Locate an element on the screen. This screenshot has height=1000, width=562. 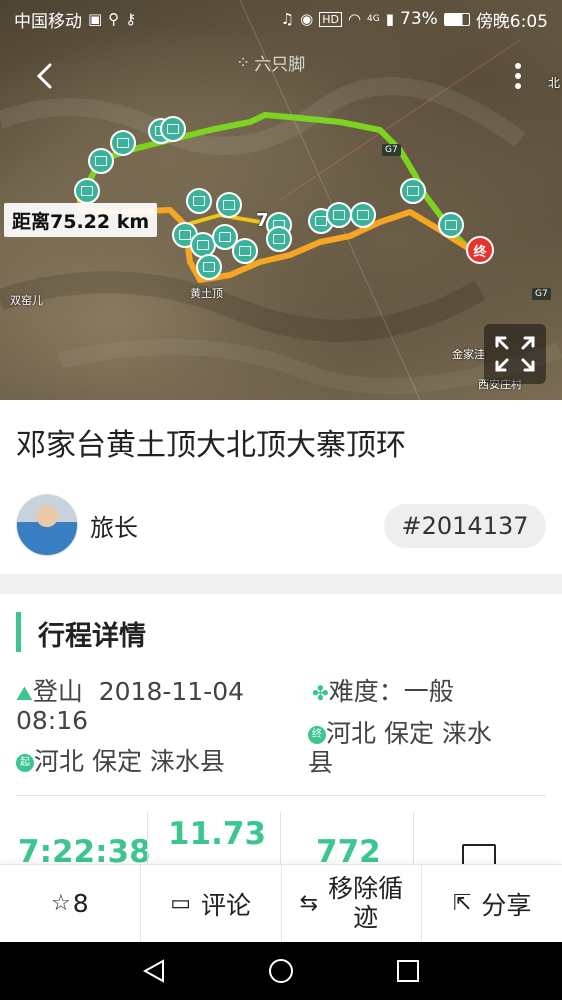
fullscreen-button is located at coordinates (515, 354).